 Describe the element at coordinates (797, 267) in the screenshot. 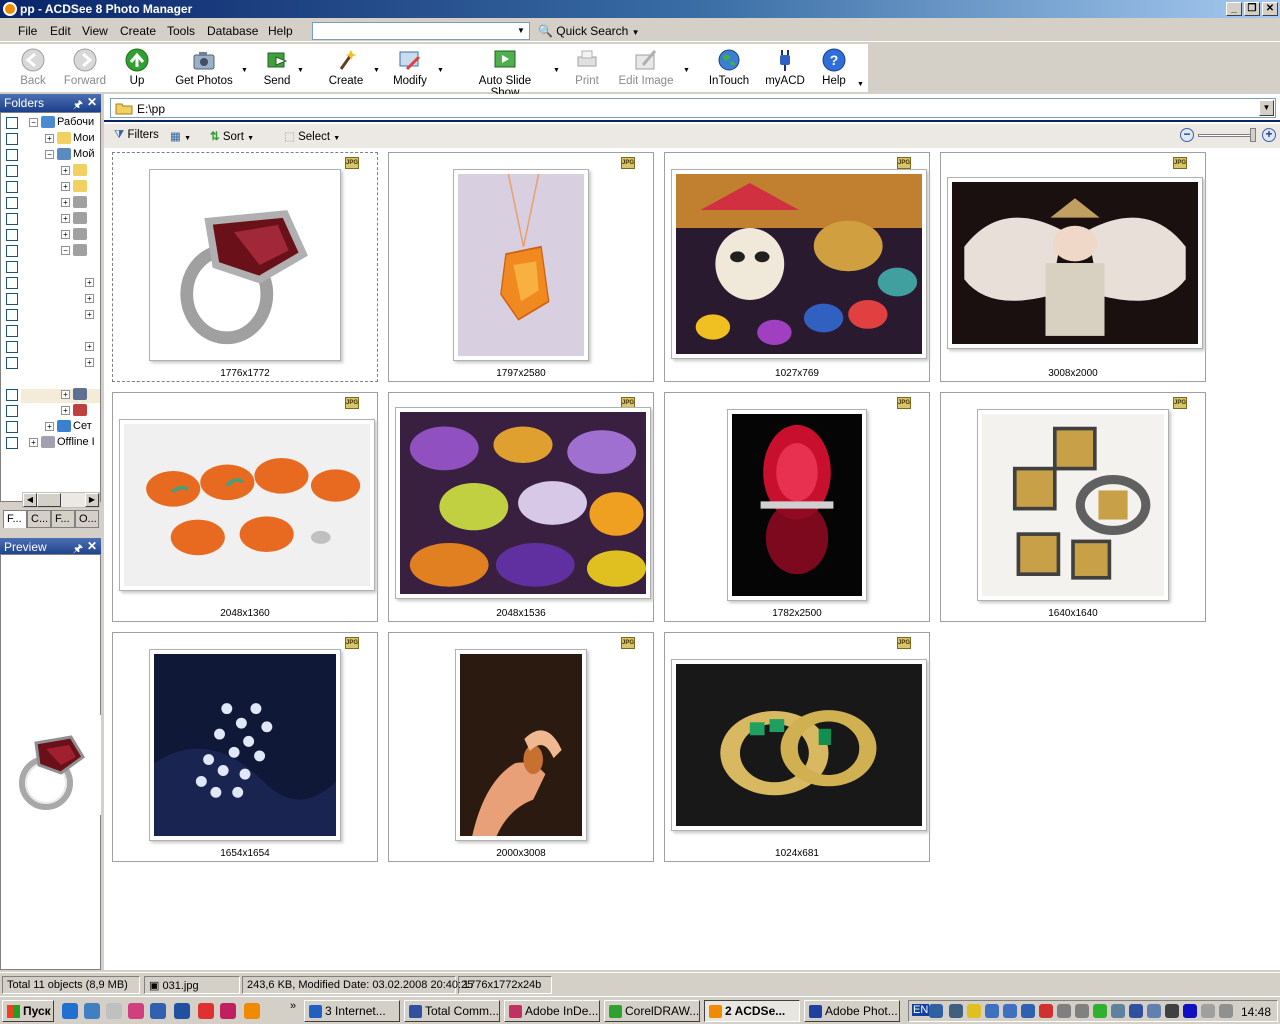

I see `thumbnail-item: JPG 1027x769` at that location.